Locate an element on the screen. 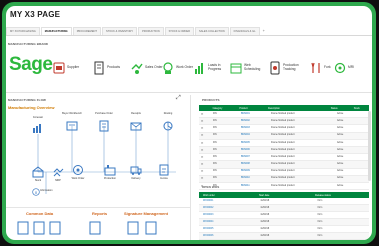 The height and width of the screenshot is (246, 379). orders-wo: WO00004 is located at coordinates (227, 222).